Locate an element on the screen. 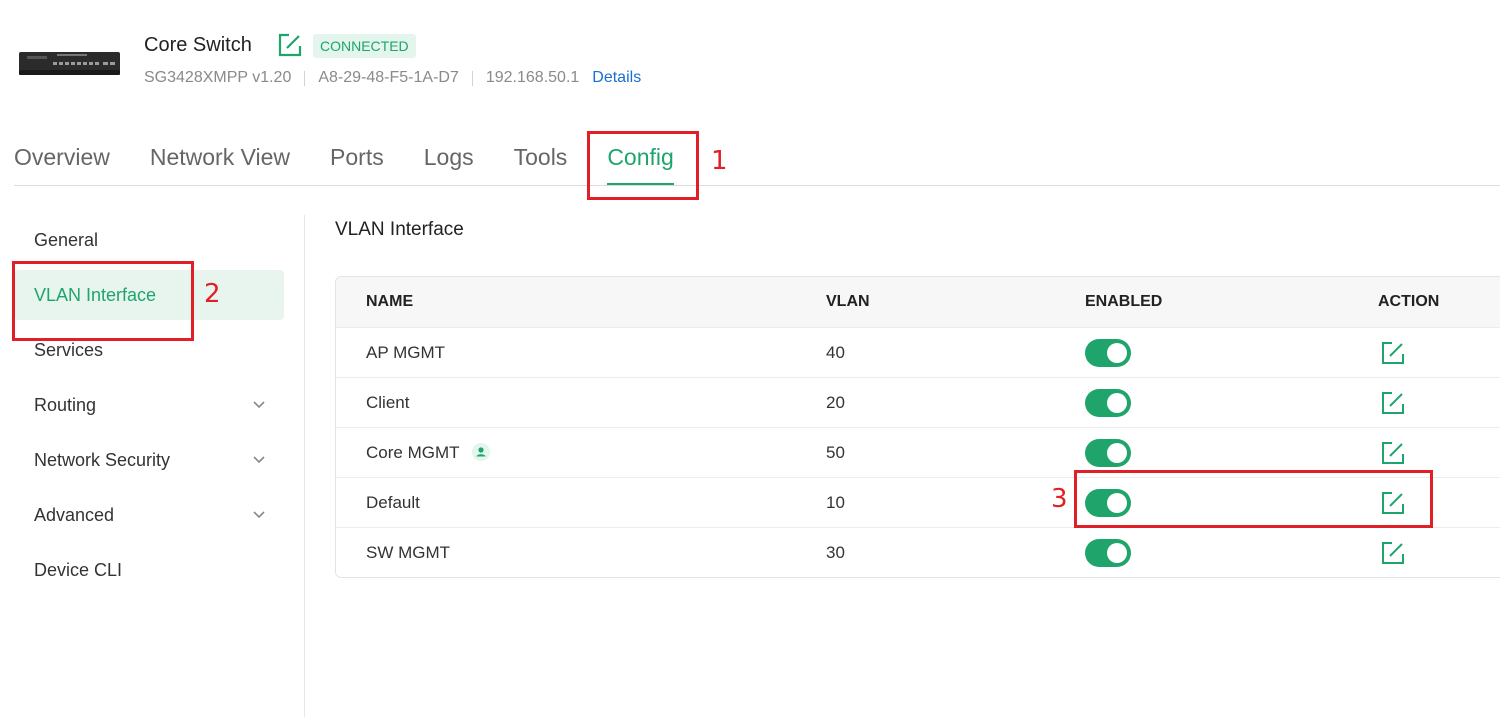 This screenshot has height=717, width=1500. vlan-id: 30 is located at coordinates (835, 552).